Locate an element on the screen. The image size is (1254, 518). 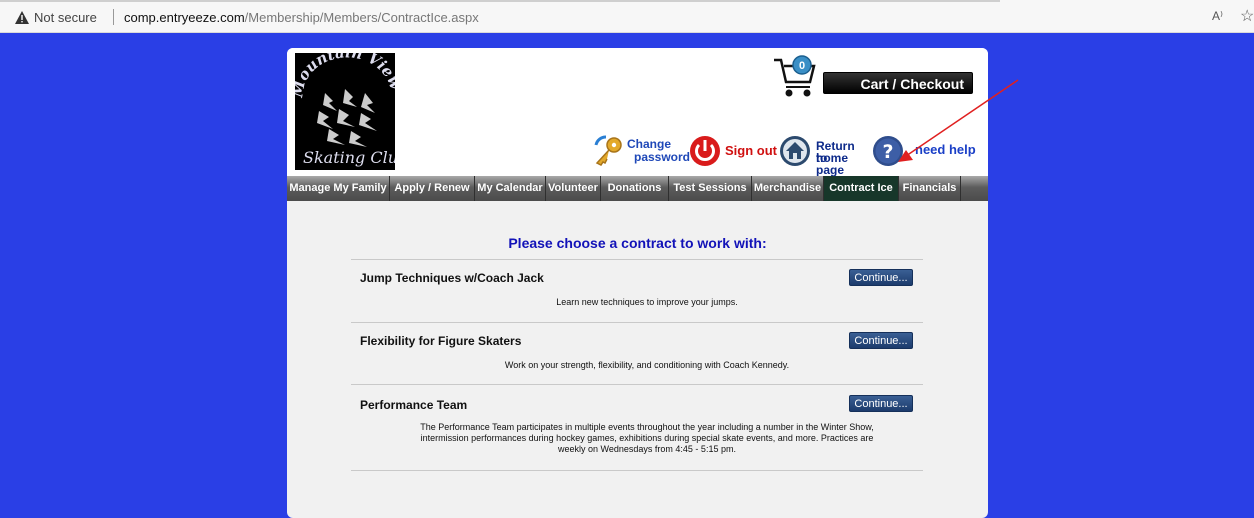
site-header: Mountain View Skating Club is located at coordinates (637, 112).